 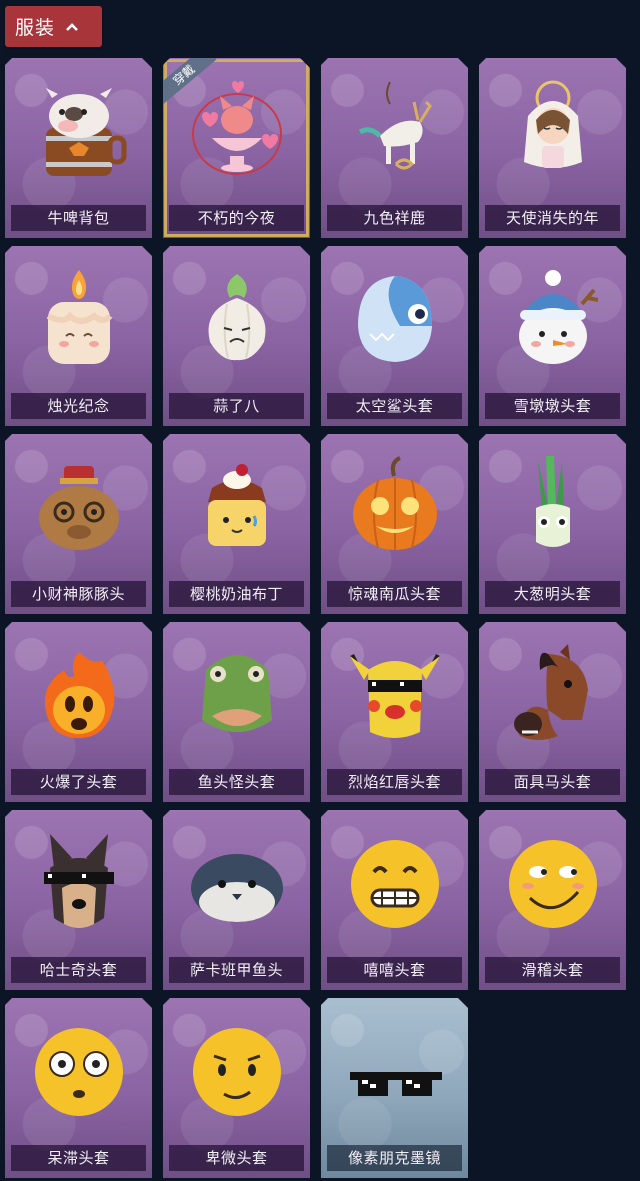 I want to click on grin-emoji-head-icon, so click(x=395, y=883).